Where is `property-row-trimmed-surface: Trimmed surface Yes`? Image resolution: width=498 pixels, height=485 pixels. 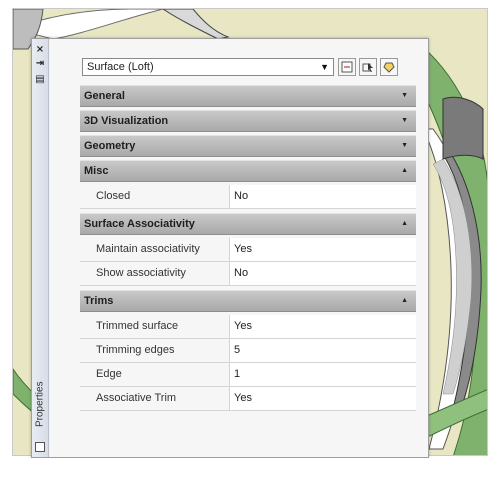 property-row-trimmed-surface: Trimmed surface Yes is located at coordinates (248, 327).